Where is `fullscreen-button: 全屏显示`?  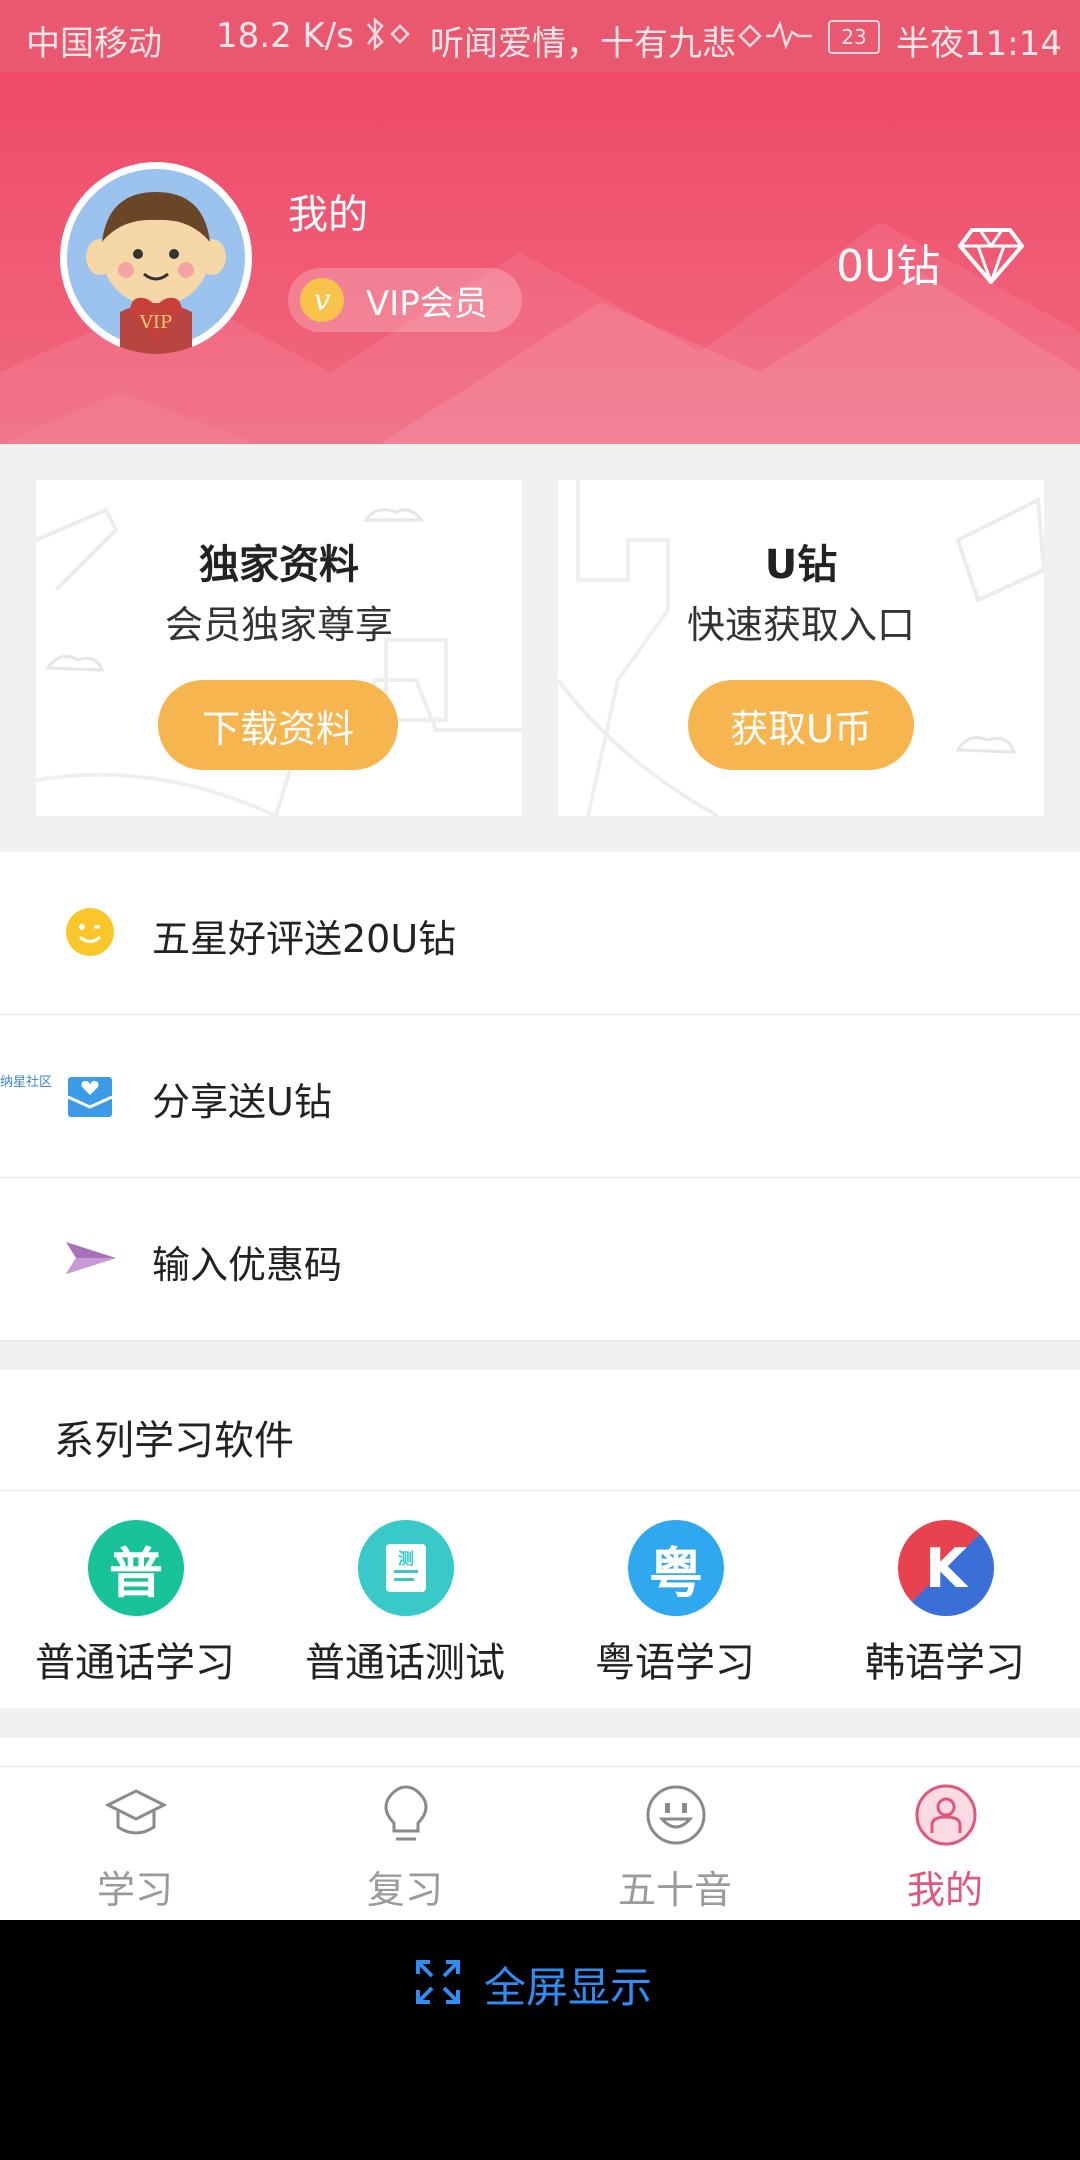
fullscreen-button: 全屏显示 is located at coordinates (533, 1984).